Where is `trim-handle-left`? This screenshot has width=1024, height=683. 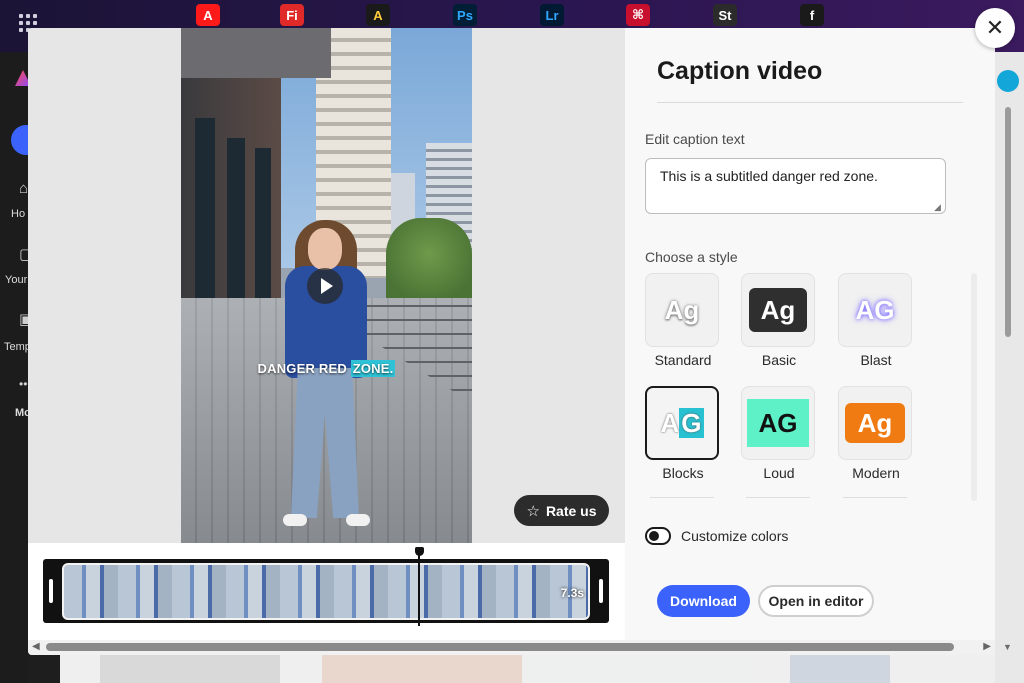
trim-handle-left is located at coordinates (51, 591).